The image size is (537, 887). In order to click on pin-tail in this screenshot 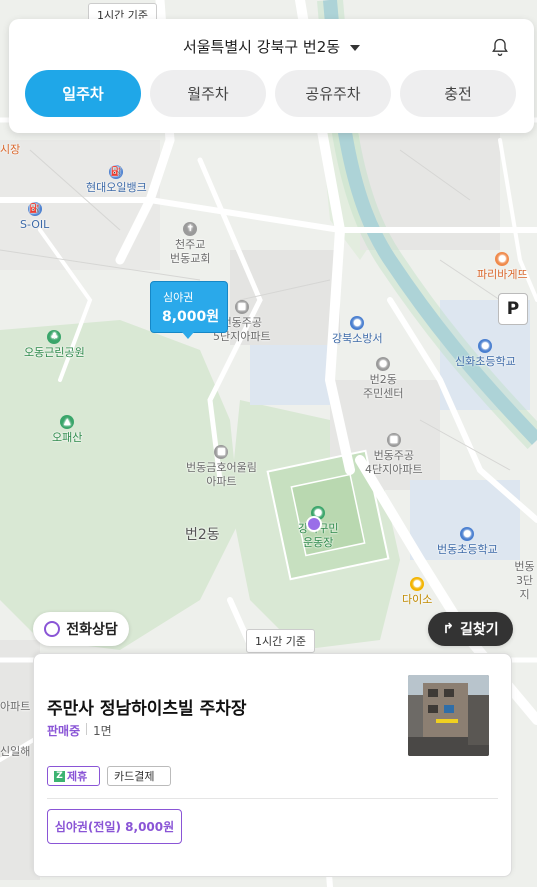, I will do `click(188, 335)`.